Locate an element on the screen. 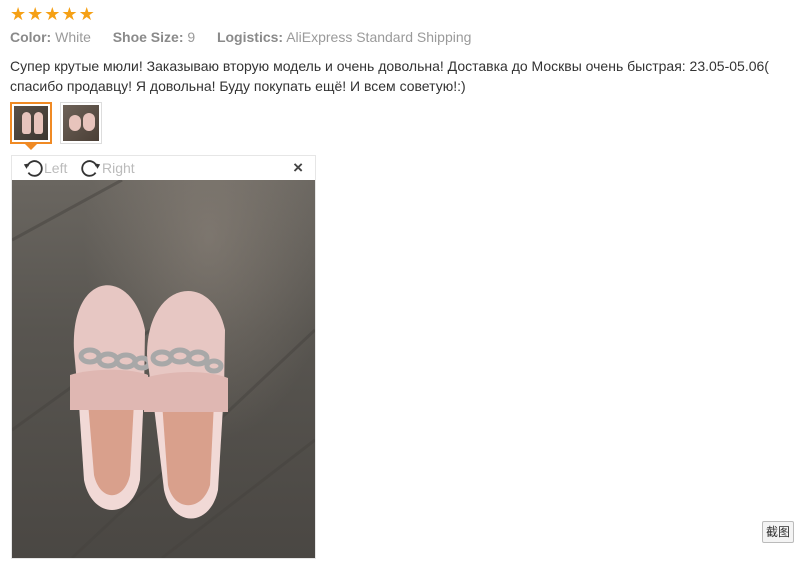 Image resolution: width=800 pixels, height=563 pixels. rotate-ccw-icon is located at coordinates (33, 168).